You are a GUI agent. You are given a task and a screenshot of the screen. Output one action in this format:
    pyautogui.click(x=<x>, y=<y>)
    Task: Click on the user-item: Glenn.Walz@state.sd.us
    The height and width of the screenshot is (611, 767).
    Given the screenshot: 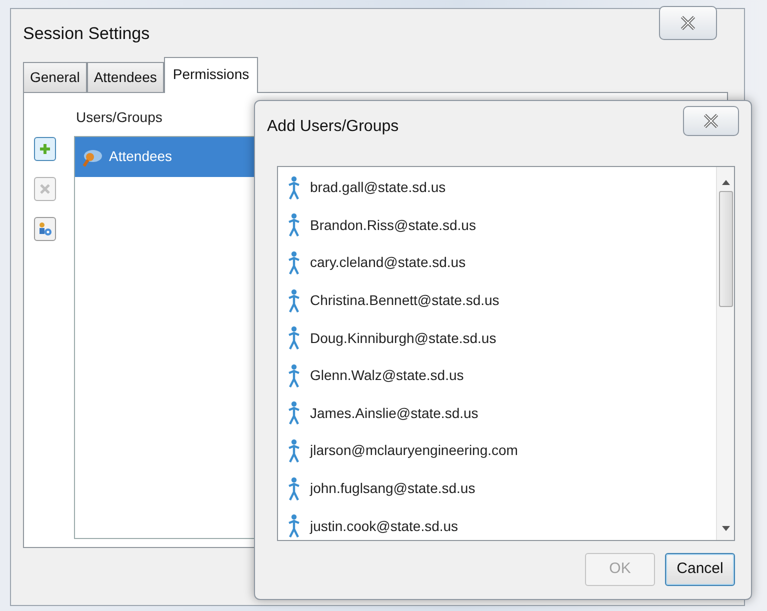 What is the action you would take?
    pyautogui.click(x=500, y=375)
    